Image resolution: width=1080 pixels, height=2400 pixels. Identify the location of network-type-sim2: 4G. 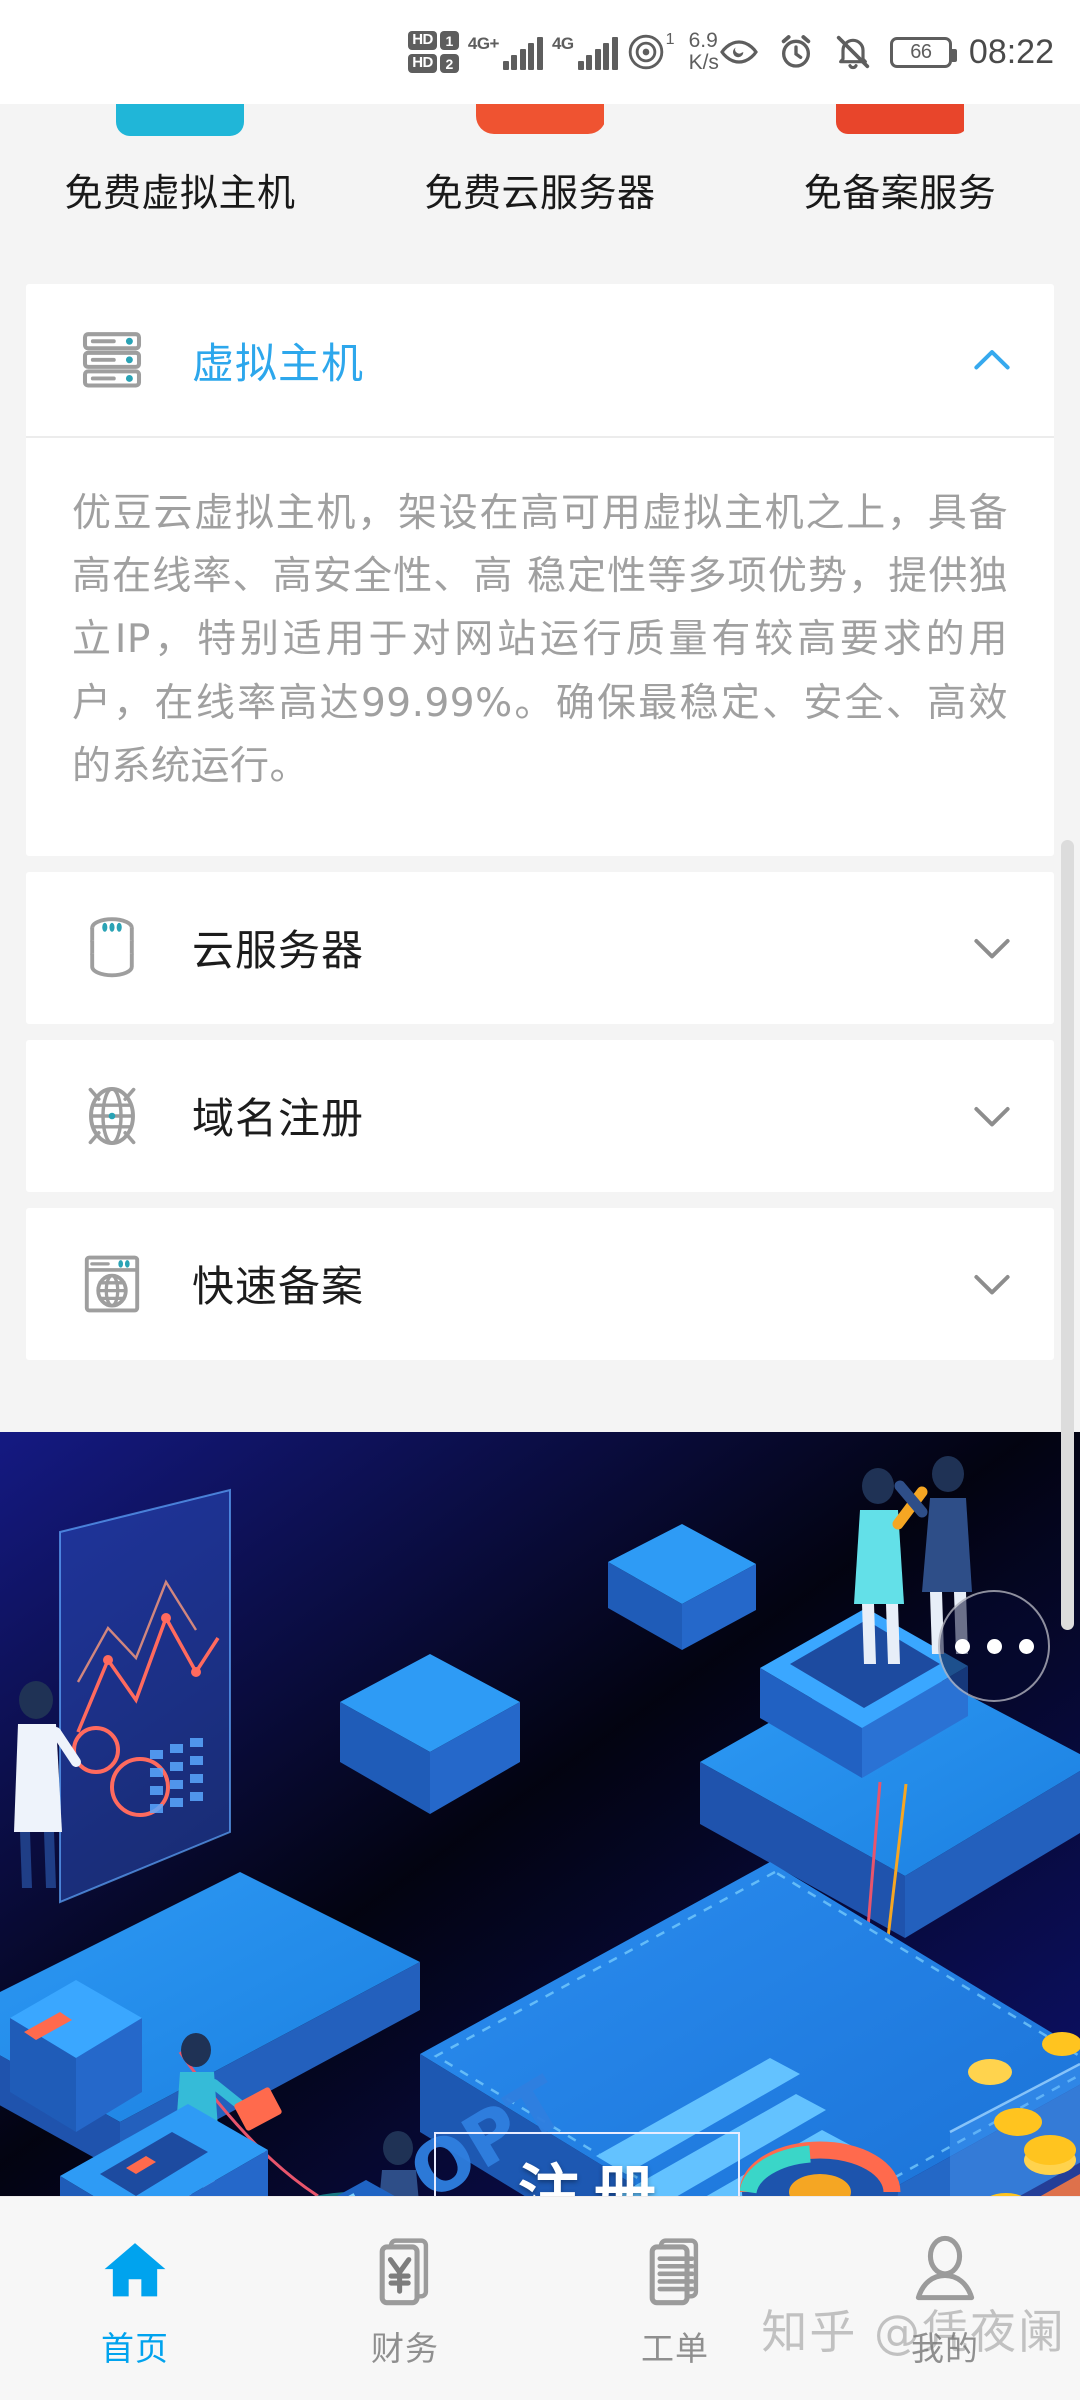
(562, 43).